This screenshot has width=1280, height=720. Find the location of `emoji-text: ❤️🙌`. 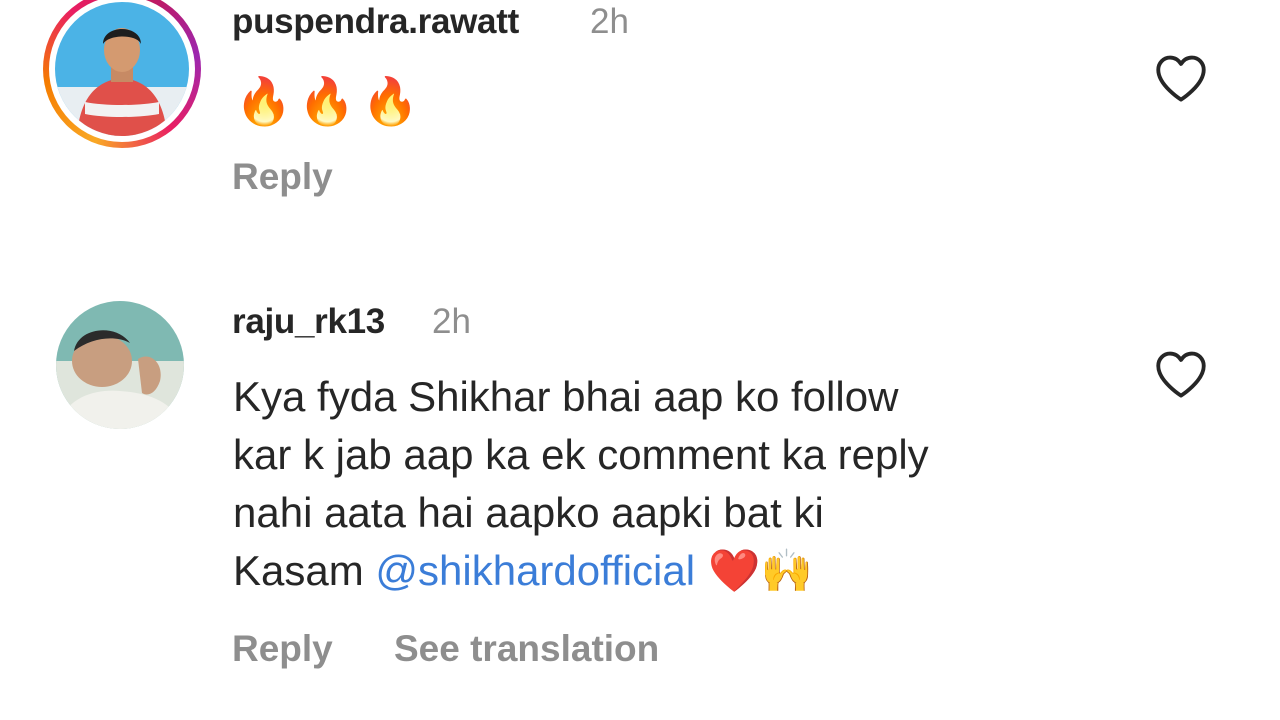

emoji-text: ❤️🙌 is located at coordinates (754, 570).